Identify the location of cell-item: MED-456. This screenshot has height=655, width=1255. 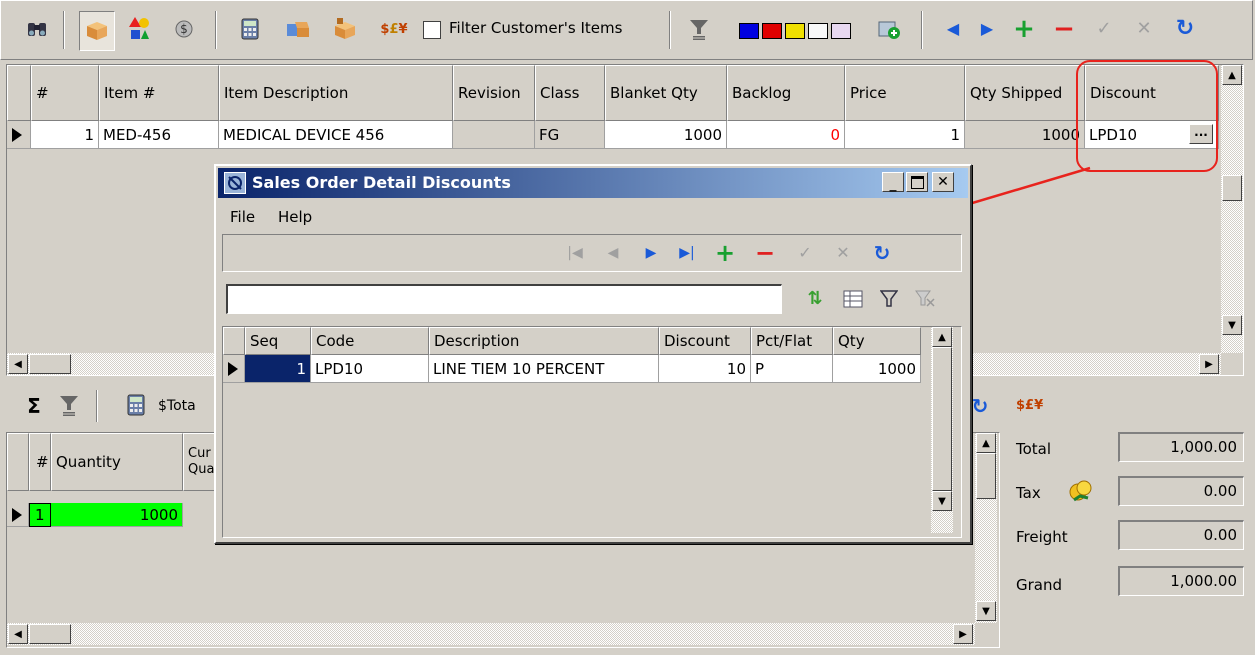
(159, 135).